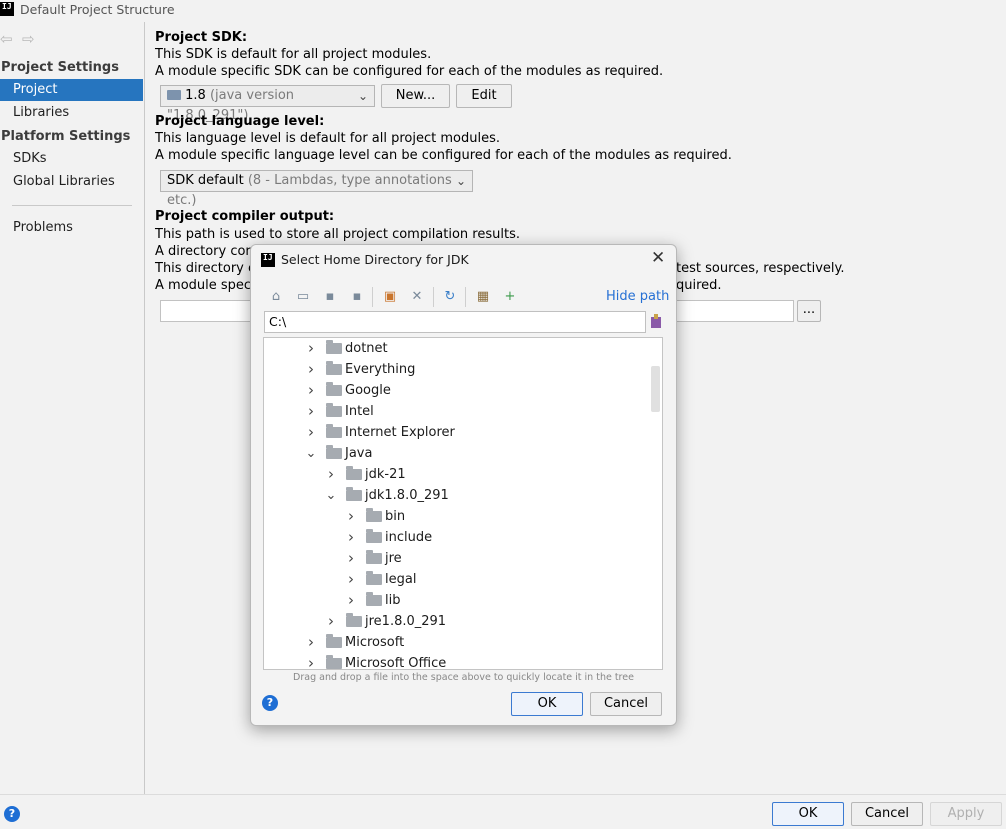 This screenshot has height=829, width=1006. What do you see at coordinates (303, 297) in the screenshot?
I see `desktop-icon: ▭` at bounding box center [303, 297].